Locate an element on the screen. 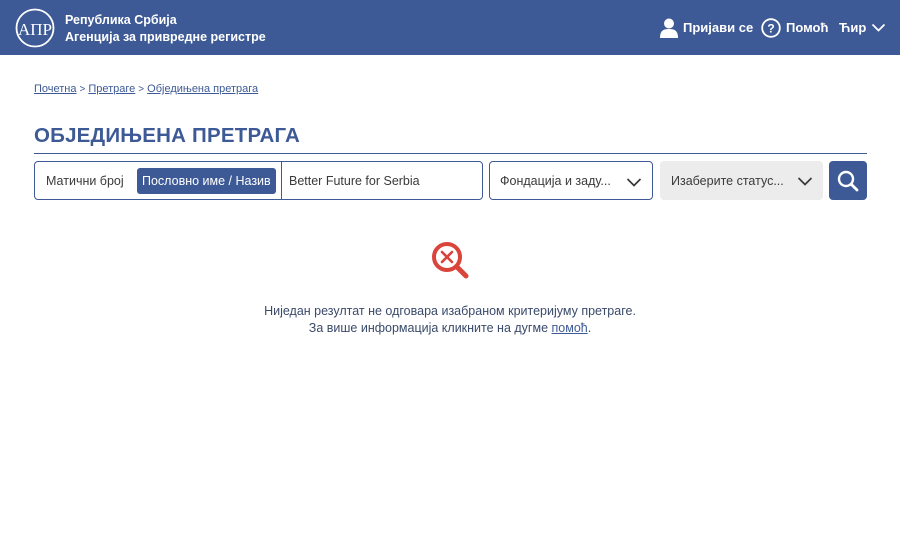 The height and width of the screenshot is (557, 900). search-divider is located at coordinates (281, 180).